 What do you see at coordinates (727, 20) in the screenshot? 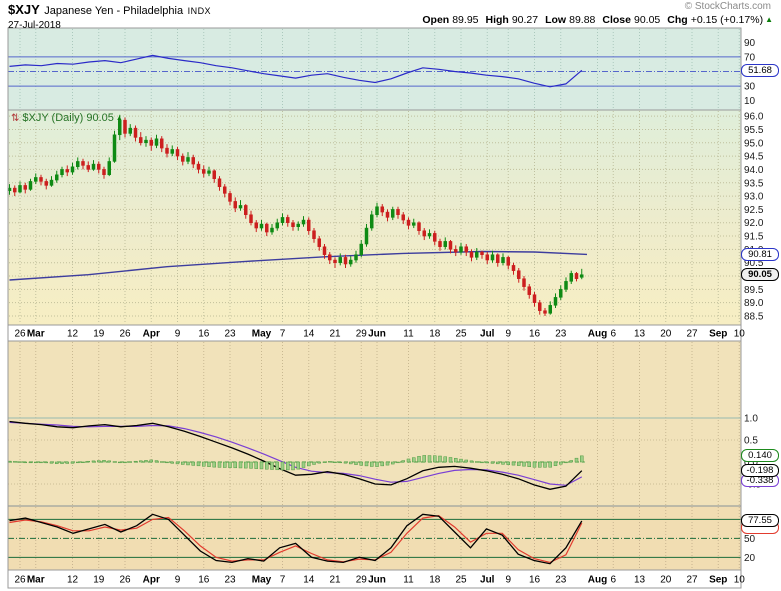
I see `quote-value: +0.15 (+0.17%)` at bounding box center [727, 20].